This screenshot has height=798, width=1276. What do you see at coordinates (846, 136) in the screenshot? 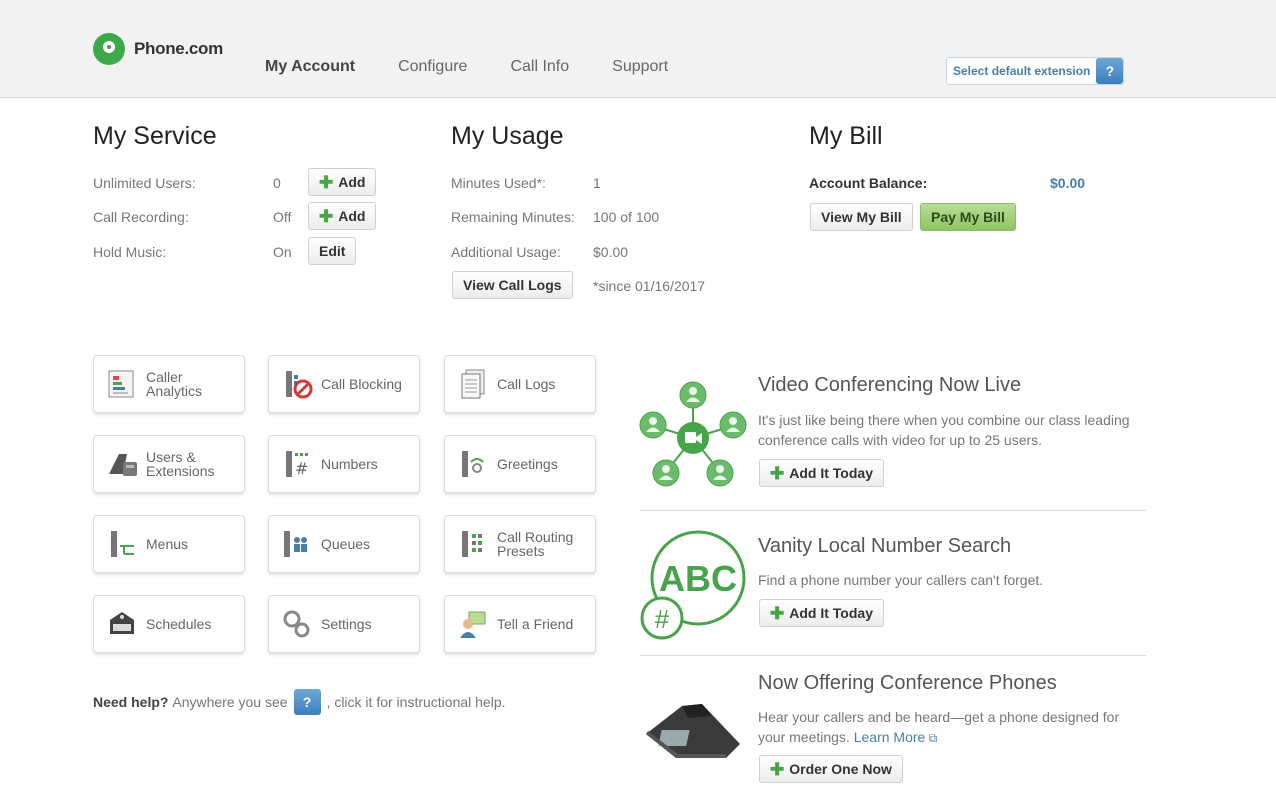
I see `my-bill-title: My Bill` at bounding box center [846, 136].